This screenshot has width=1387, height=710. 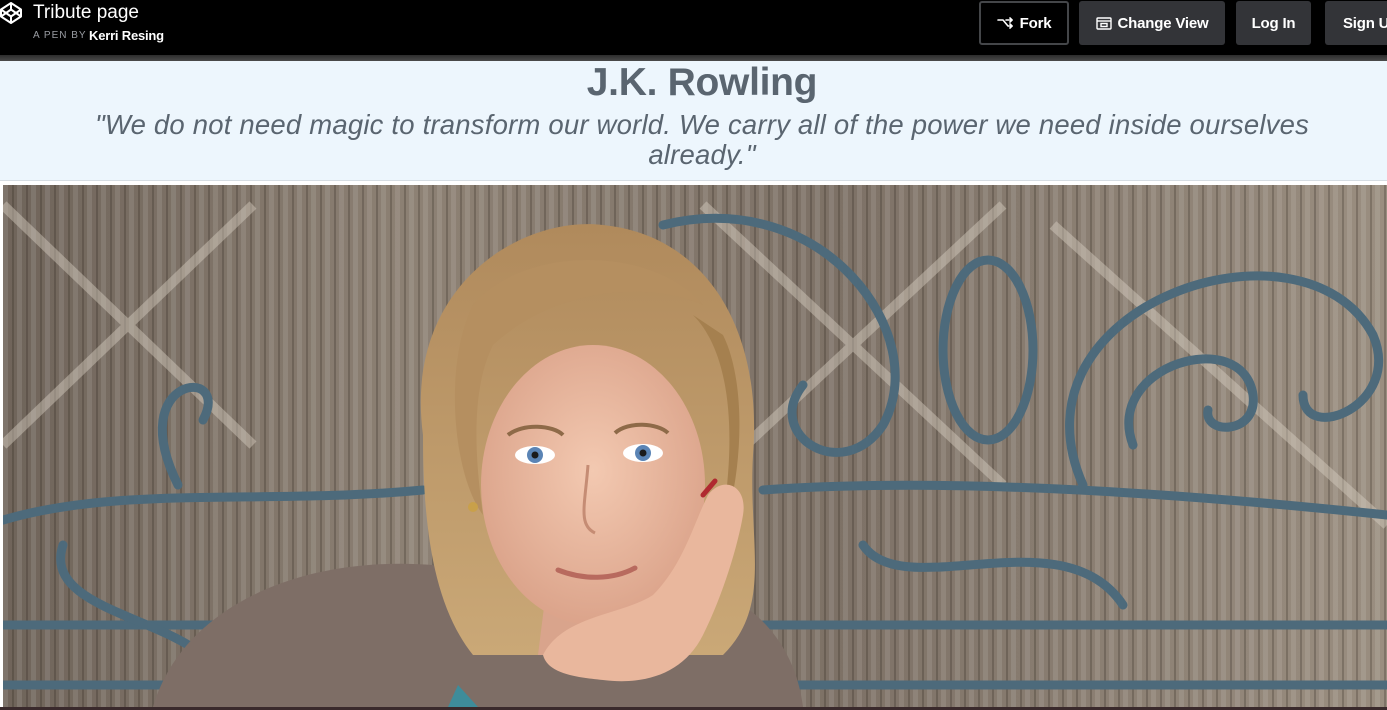 What do you see at coordinates (1163, 23) in the screenshot?
I see `change-view-button-label: Change View` at bounding box center [1163, 23].